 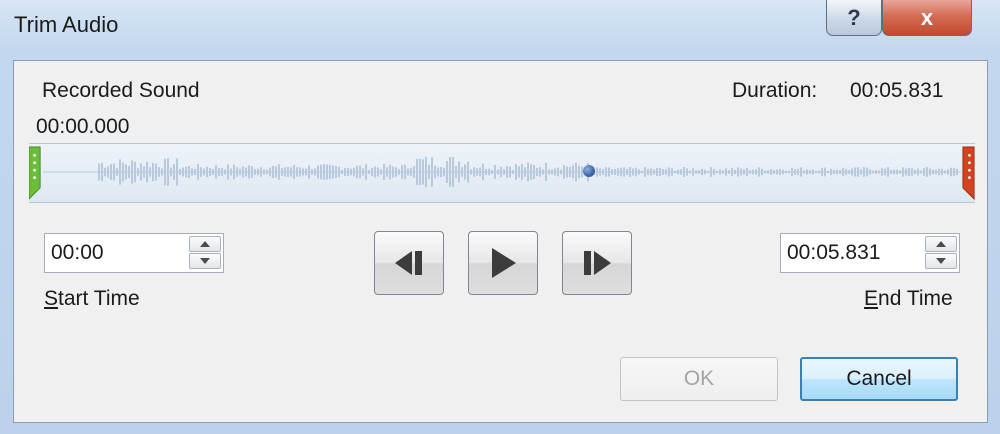 I want to click on dialog-title: Trim Audio, so click(x=66, y=24).